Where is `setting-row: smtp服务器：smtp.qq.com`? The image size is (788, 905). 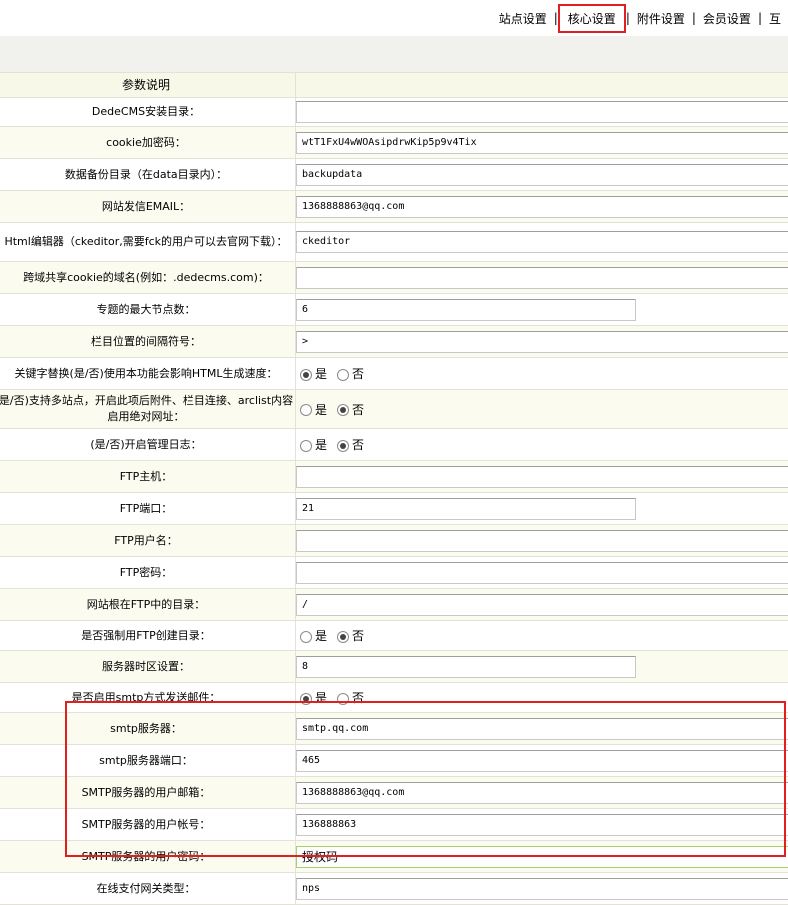 setting-row: smtp服务器：smtp.qq.com is located at coordinates (394, 729).